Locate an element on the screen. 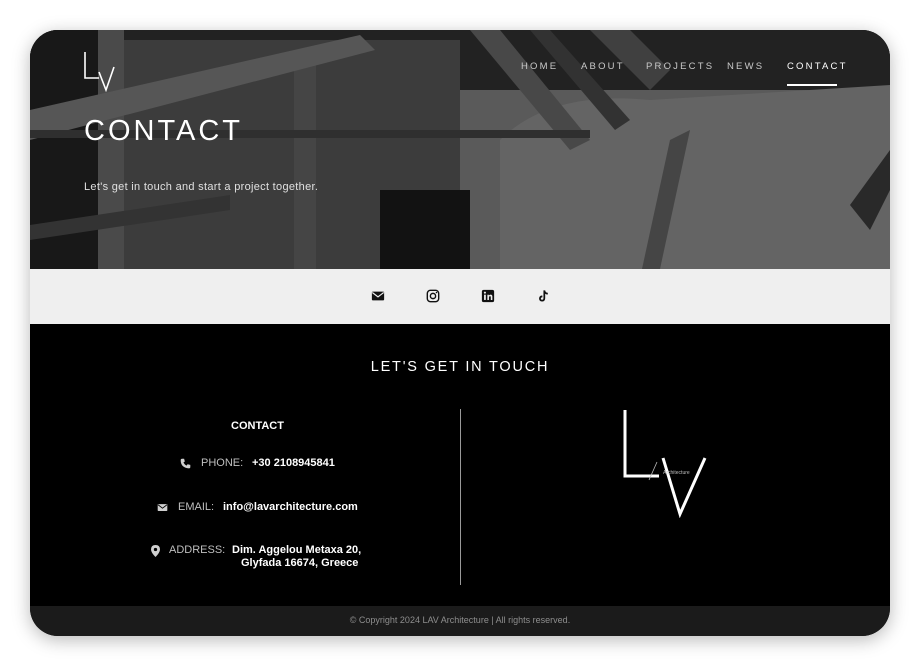 This screenshot has height=666, width=920. nav-projects: PROJECTS is located at coordinates (680, 66).